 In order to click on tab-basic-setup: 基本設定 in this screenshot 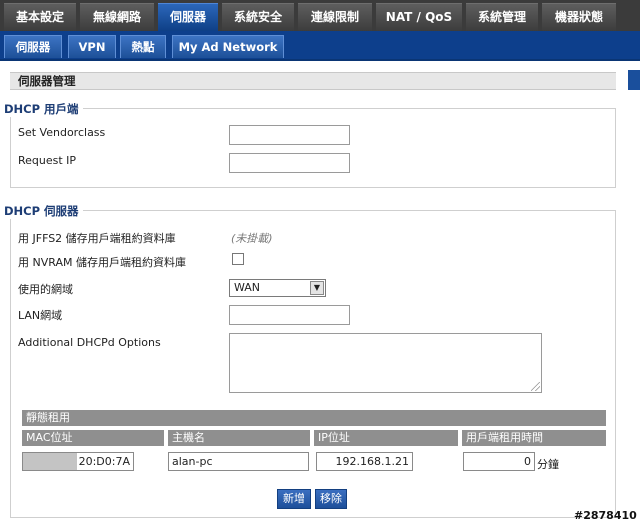, I will do `click(40, 17)`.